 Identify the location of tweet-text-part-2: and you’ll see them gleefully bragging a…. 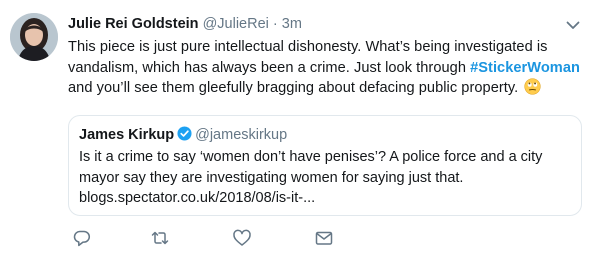
(295, 88).